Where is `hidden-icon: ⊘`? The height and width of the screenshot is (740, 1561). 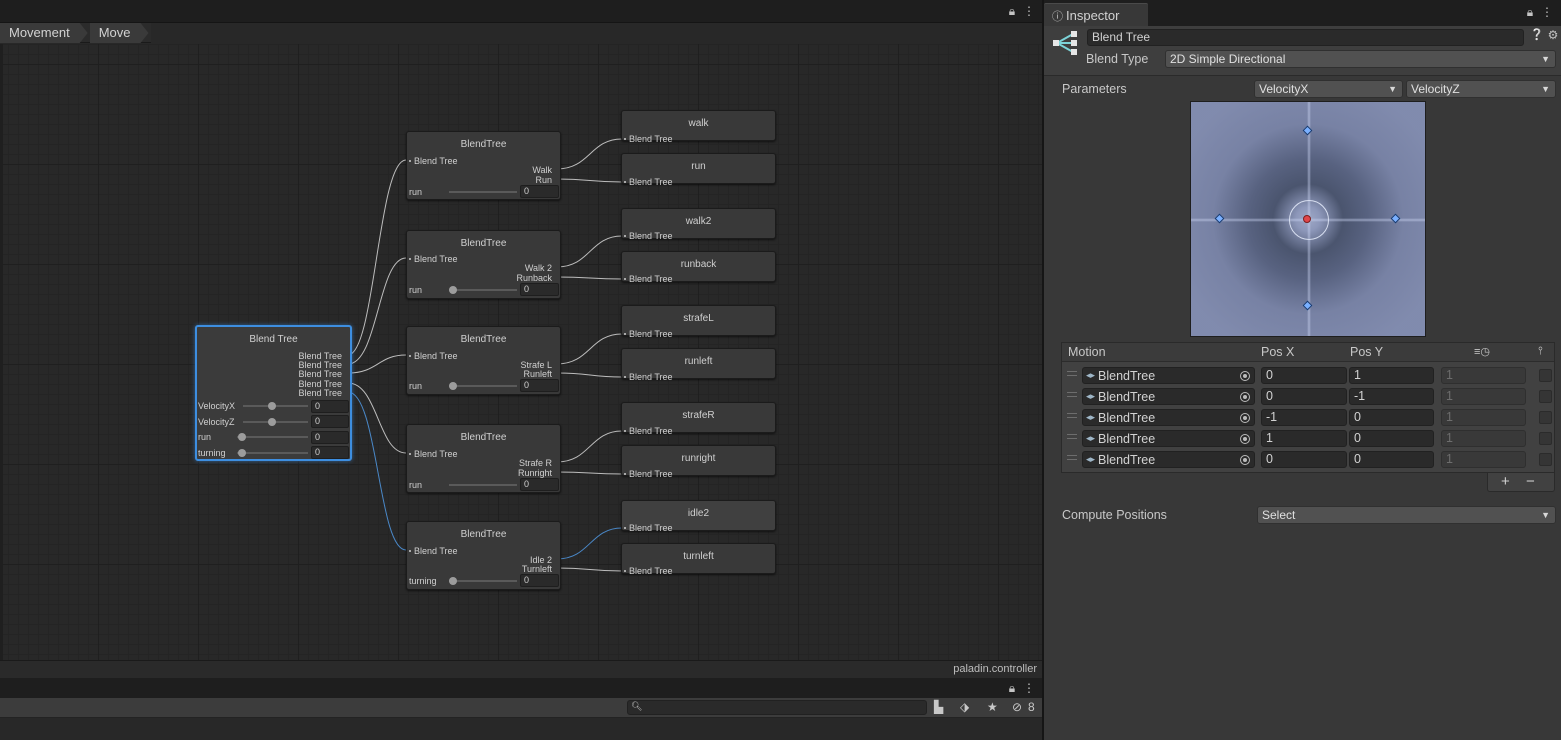
hidden-icon: ⊘ is located at coordinates (1017, 707).